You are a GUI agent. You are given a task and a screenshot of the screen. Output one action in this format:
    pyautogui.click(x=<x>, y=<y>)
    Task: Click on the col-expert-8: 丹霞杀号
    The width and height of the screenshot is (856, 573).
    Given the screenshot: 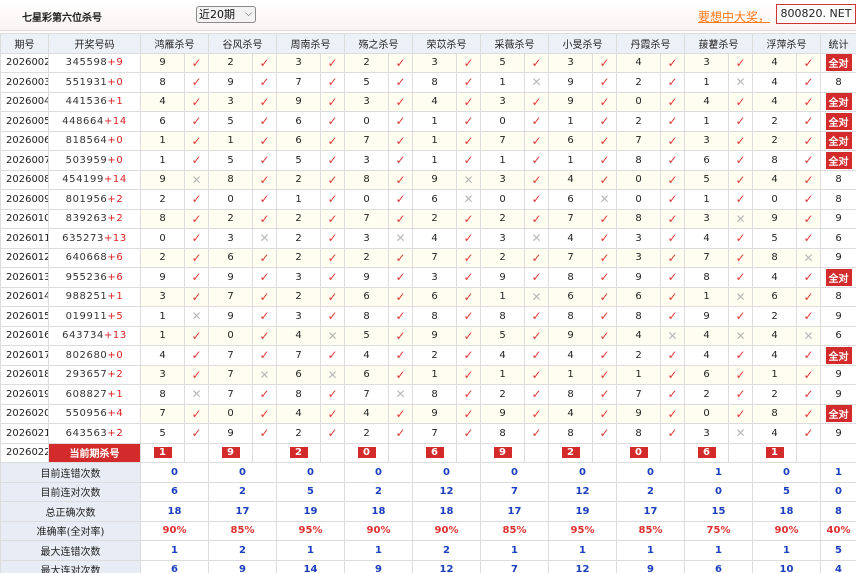 What is the action you would take?
    pyautogui.click(x=650, y=43)
    